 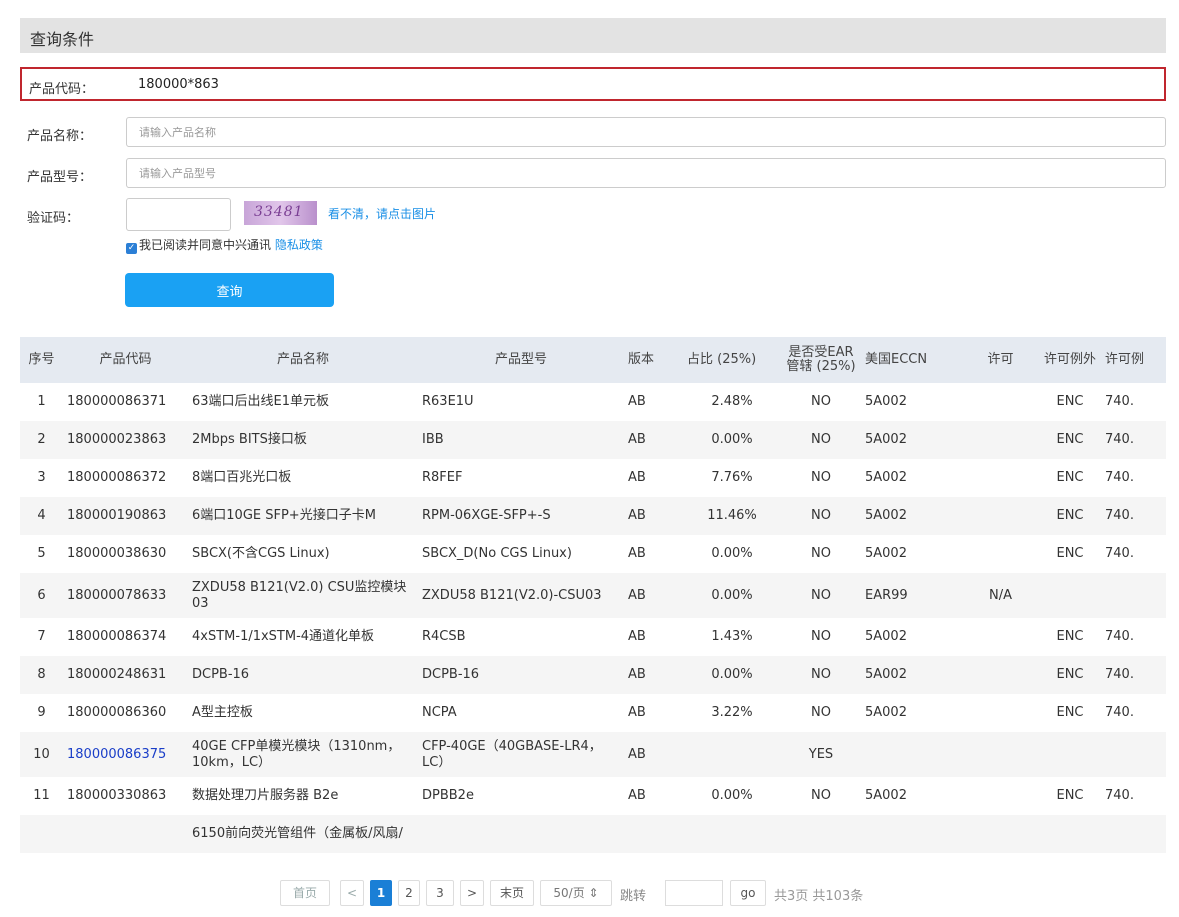 I want to click on col-header-ear: 是否受EAR管辖 (25%), so click(x=821, y=360).